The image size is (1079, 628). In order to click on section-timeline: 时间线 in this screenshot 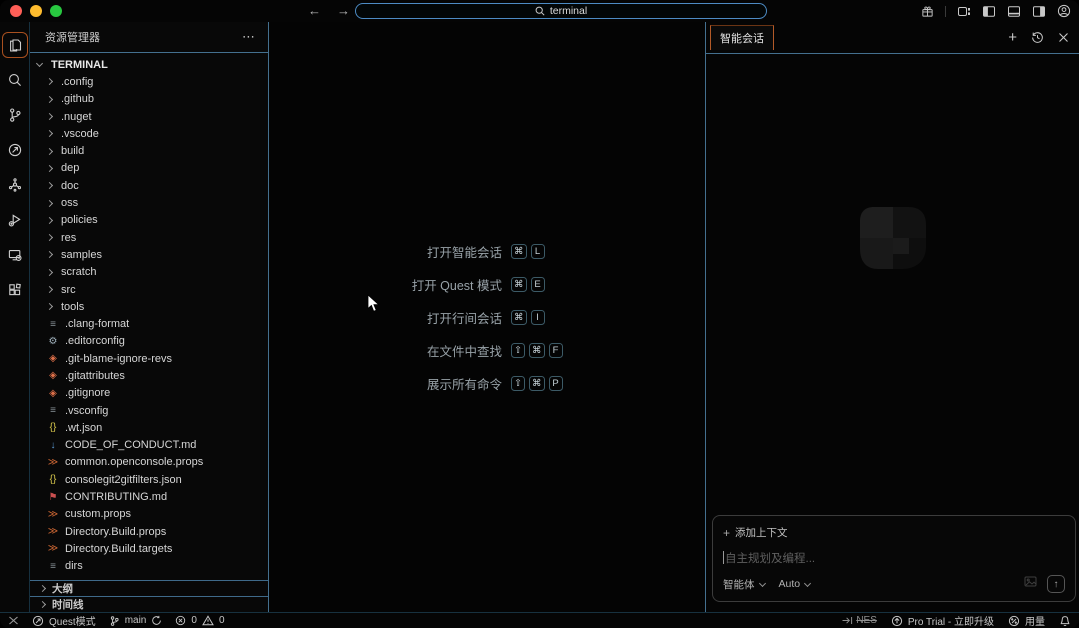, I will do `click(149, 604)`.